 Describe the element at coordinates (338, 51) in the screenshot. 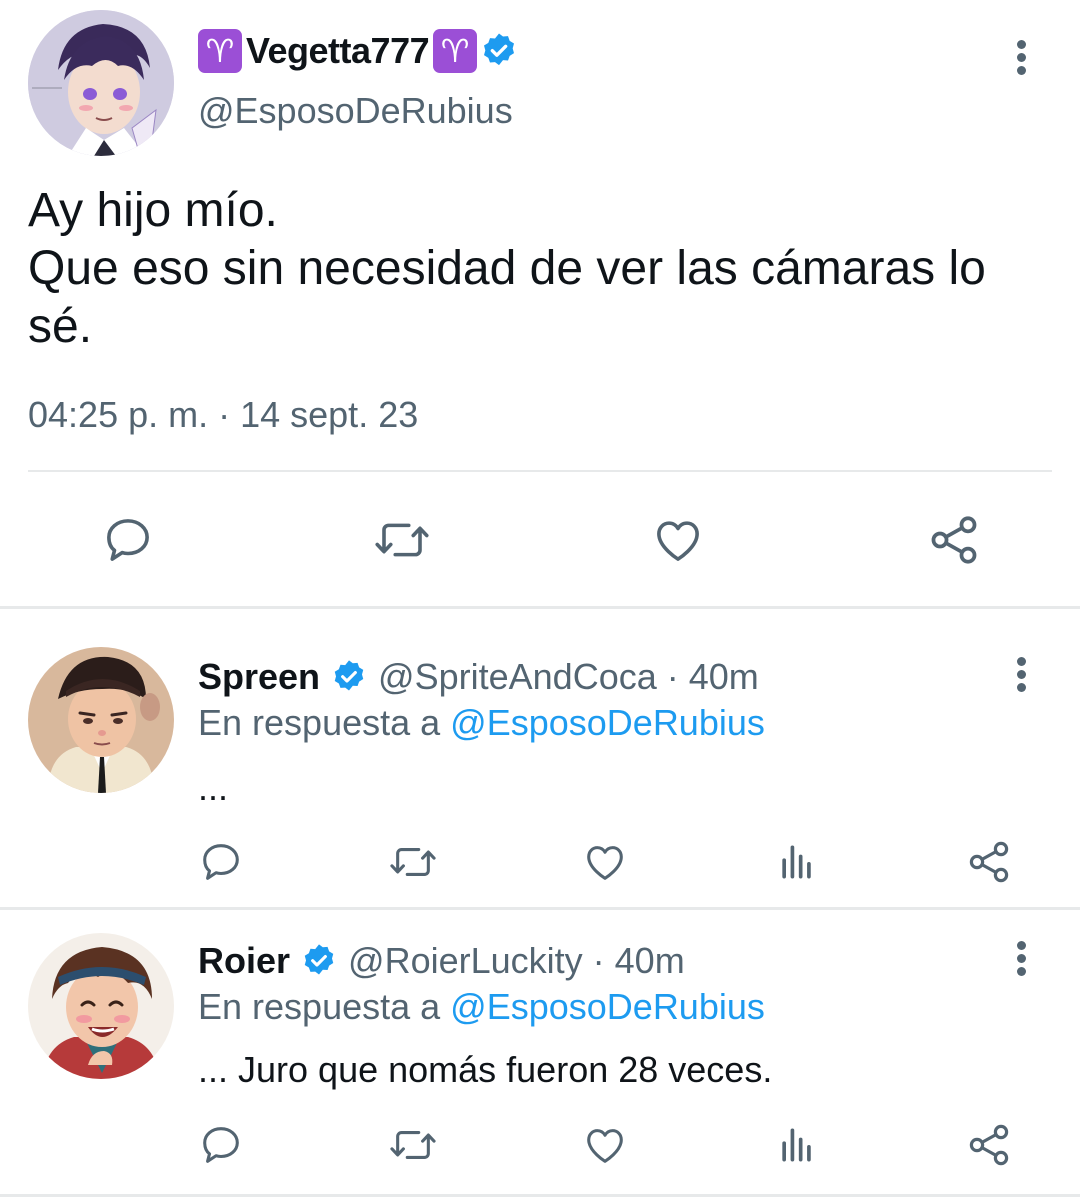

I see `display-name: Vegetta777` at that location.